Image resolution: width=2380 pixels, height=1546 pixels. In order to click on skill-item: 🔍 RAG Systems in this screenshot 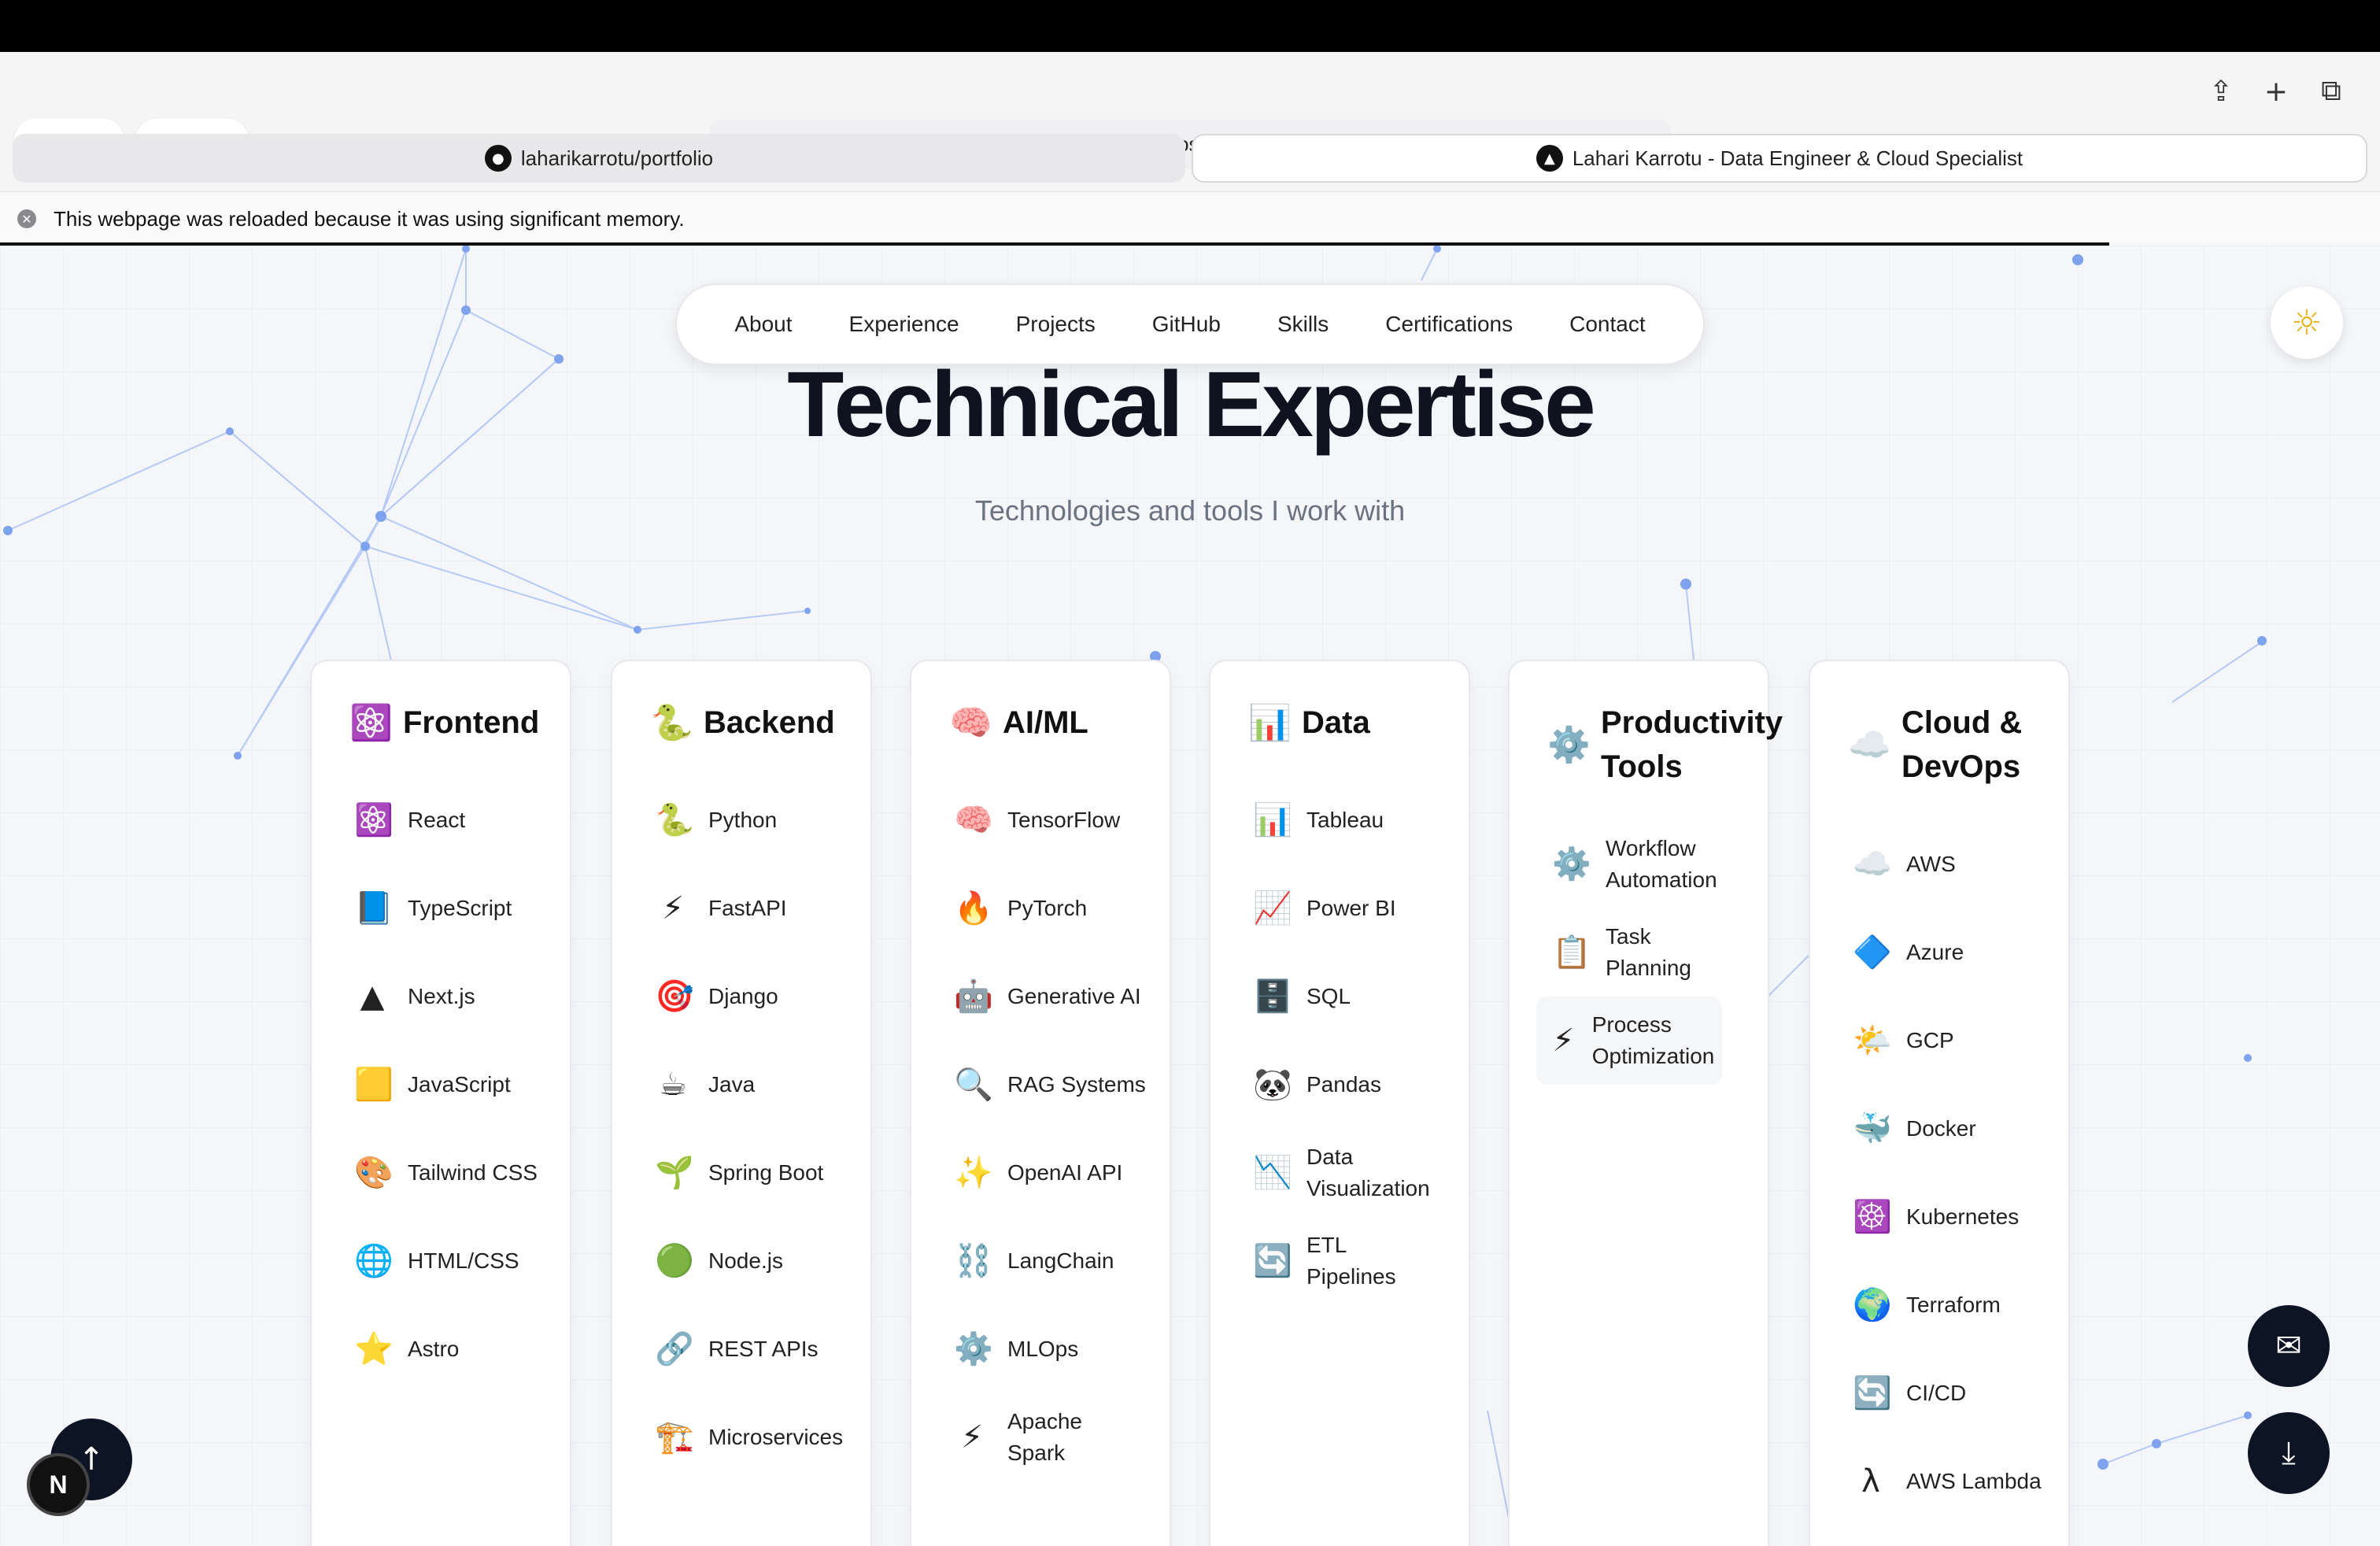, I will do `click(1062, 1085)`.